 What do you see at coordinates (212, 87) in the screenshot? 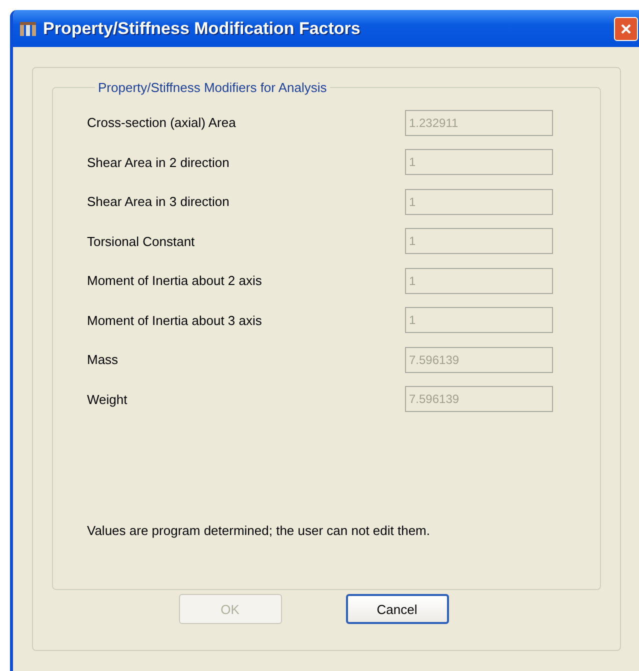
I see `group-title: Property/Stiffness Modifiers for Analysis` at bounding box center [212, 87].